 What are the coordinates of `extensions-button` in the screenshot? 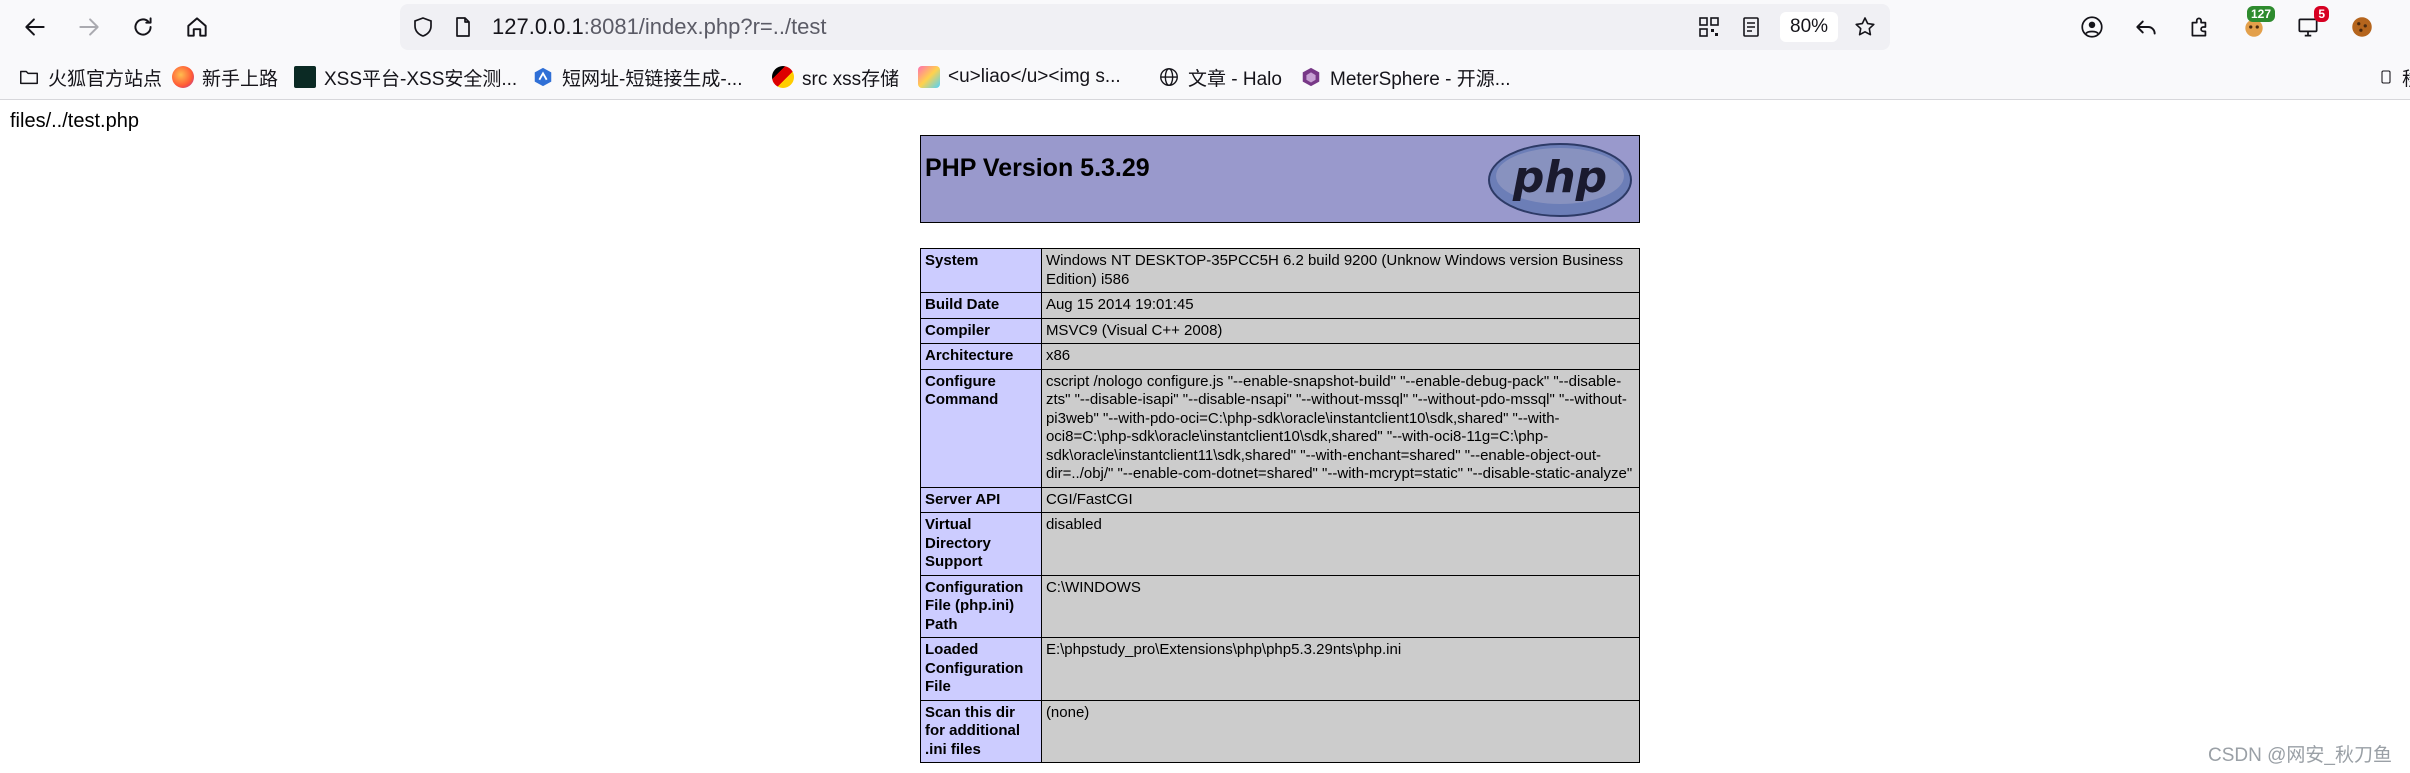 It's located at (2200, 27).